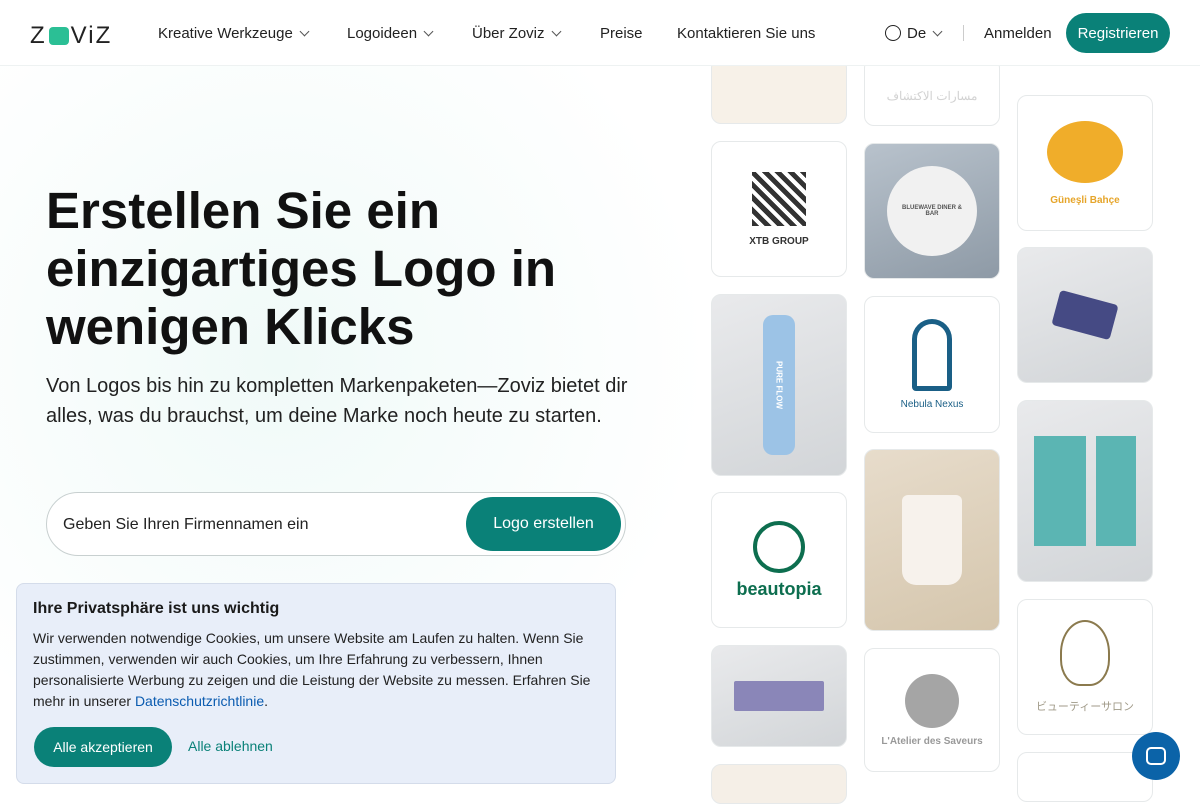  I want to click on tile-label: مسارات الاكتشاف, so click(932, 96).